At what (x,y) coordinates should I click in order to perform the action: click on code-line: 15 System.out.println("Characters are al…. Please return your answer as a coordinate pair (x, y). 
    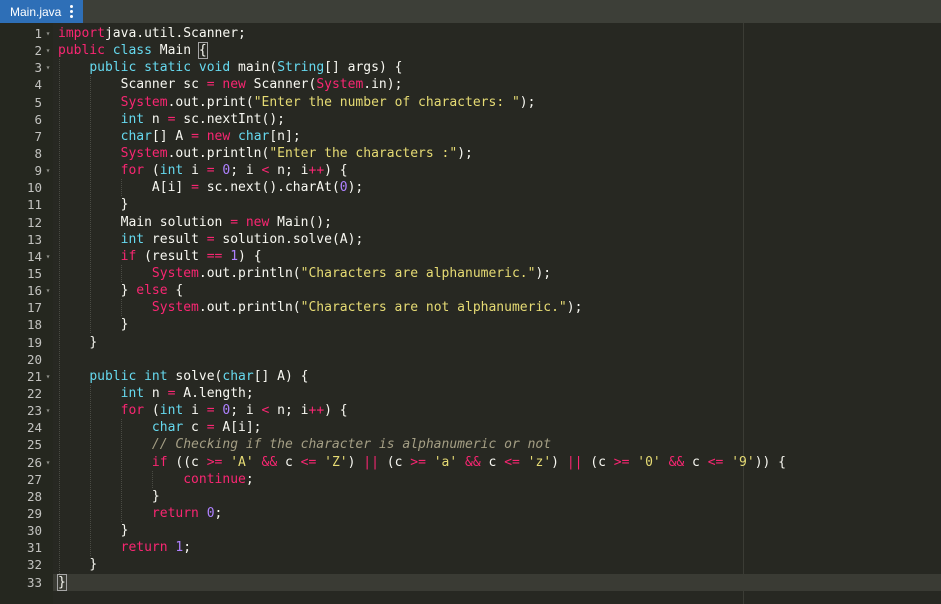
    Looking at the image, I should click on (470, 273).